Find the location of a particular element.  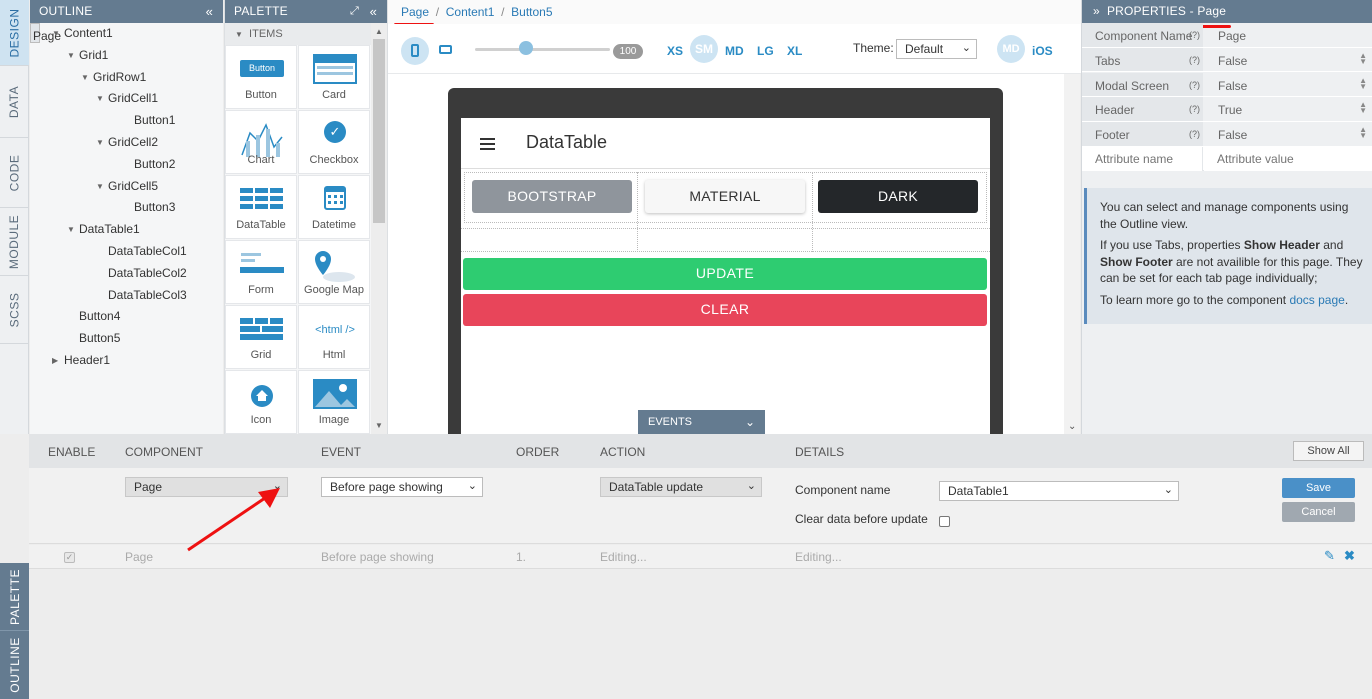

tab-module: MODULE is located at coordinates (14, 242).